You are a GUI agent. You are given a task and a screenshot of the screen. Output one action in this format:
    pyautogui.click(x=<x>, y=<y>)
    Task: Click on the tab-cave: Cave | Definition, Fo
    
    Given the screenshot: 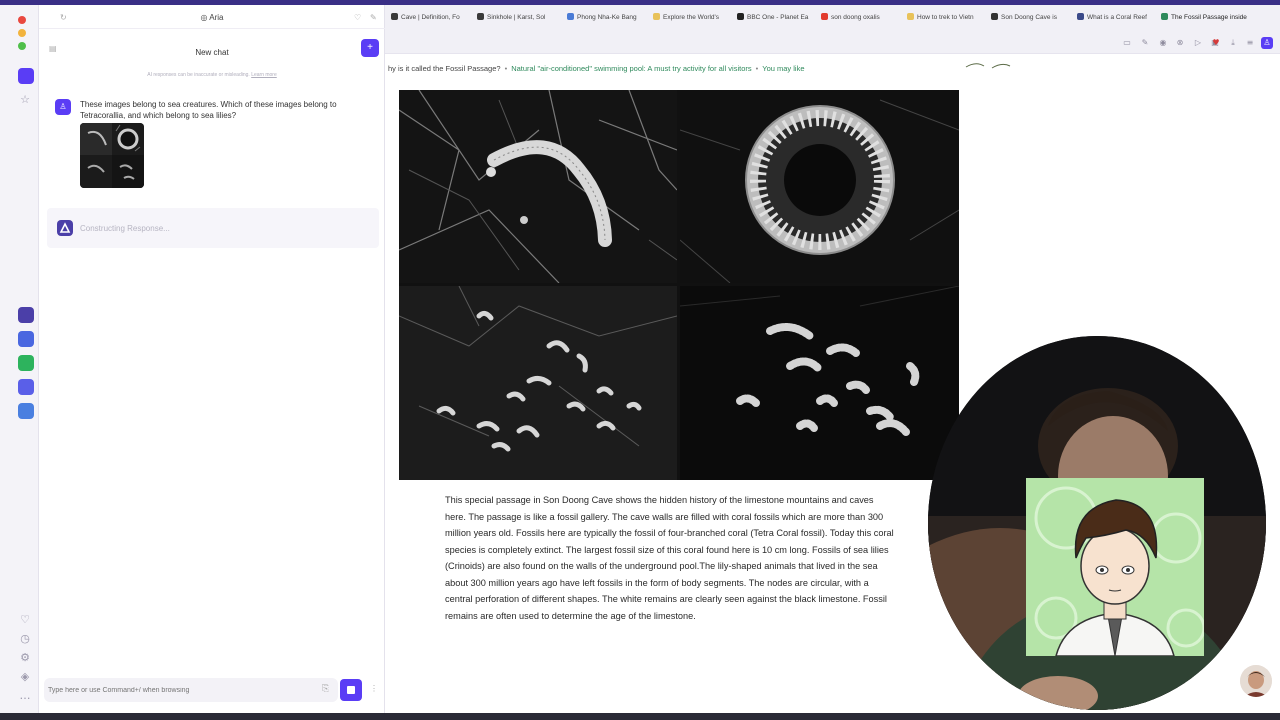 What is the action you would take?
    pyautogui.click(x=432, y=19)
    